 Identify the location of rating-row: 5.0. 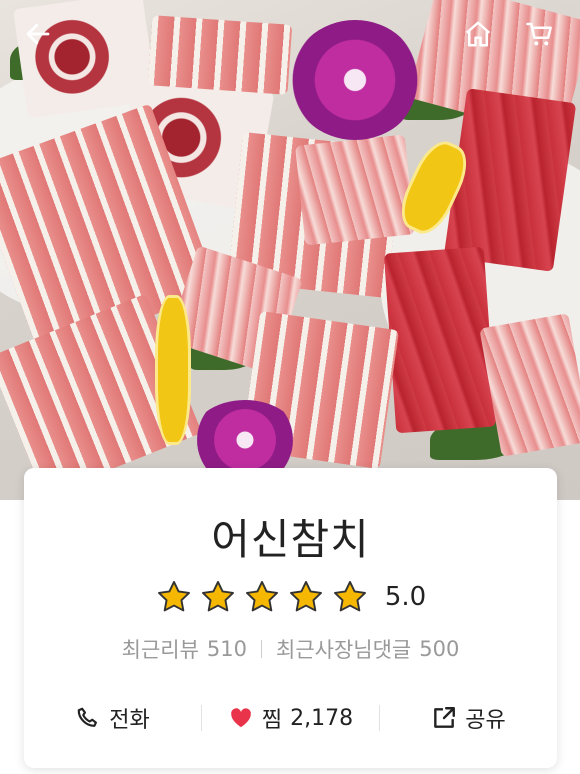
(290, 597).